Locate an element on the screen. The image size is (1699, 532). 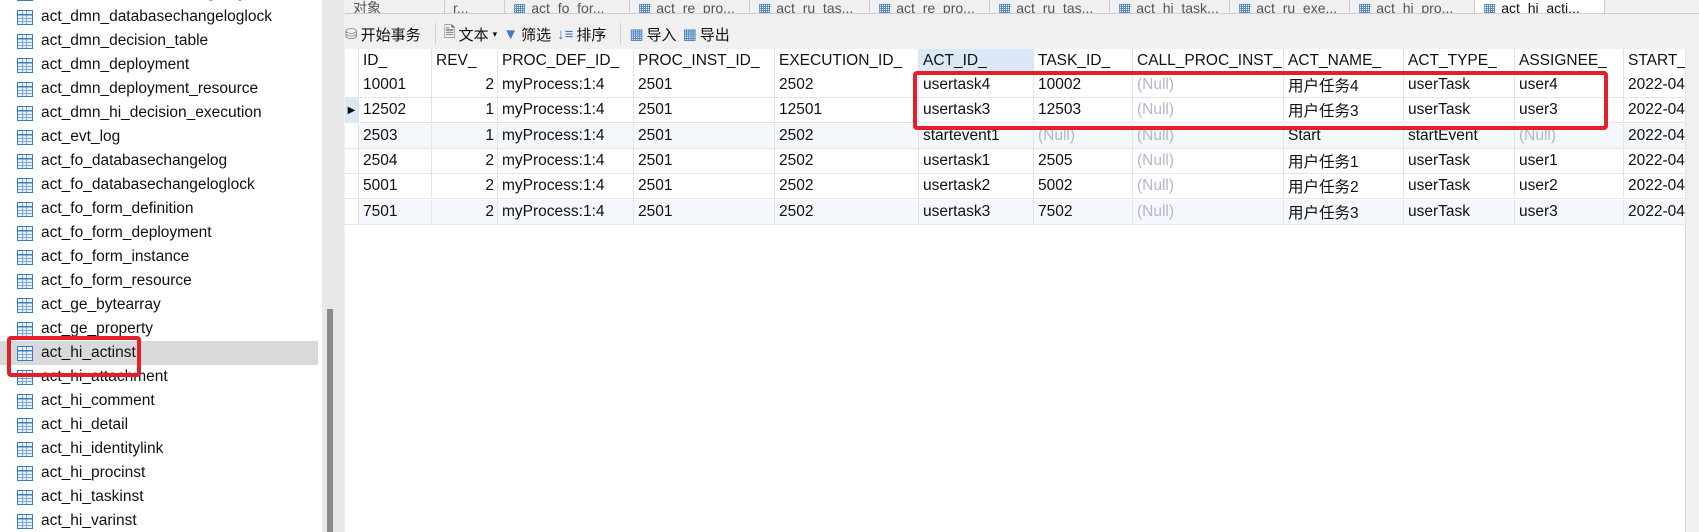
table-cell: 12501 is located at coordinates (847, 110).